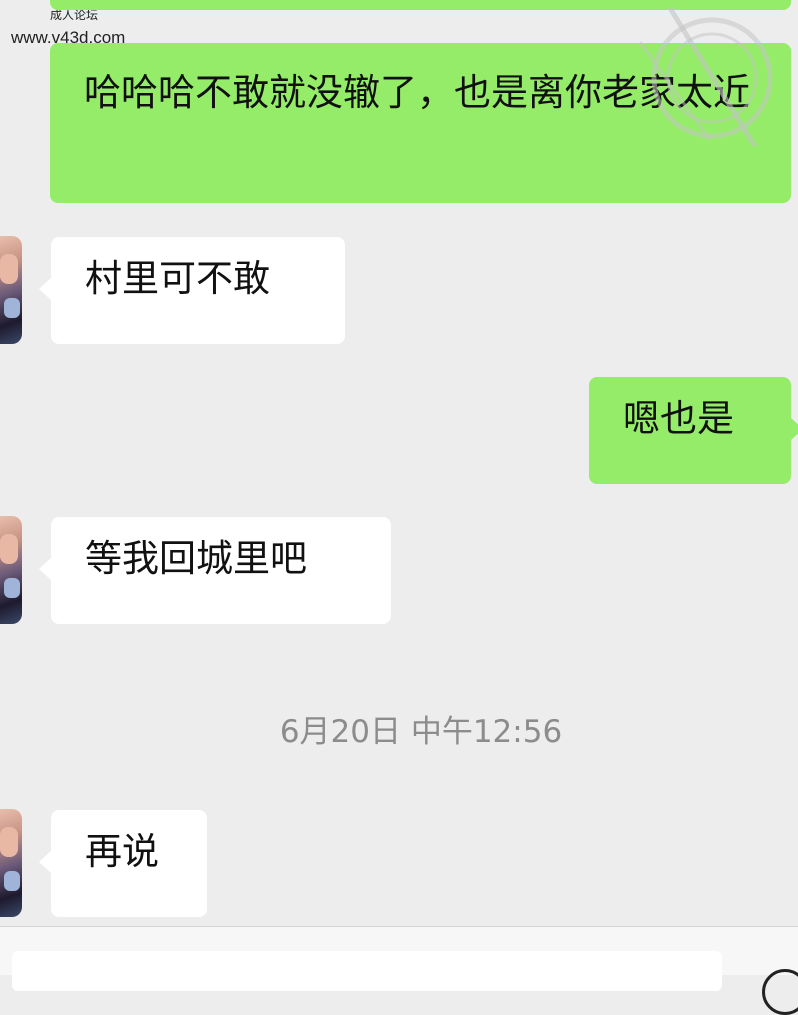 This screenshot has height=1015, width=798. Describe the element at coordinates (420, 123) in the screenshot. I see `chat-message-outgoing: 哈哈哈不敢就没辙了，也是离你老家太近` at that location.